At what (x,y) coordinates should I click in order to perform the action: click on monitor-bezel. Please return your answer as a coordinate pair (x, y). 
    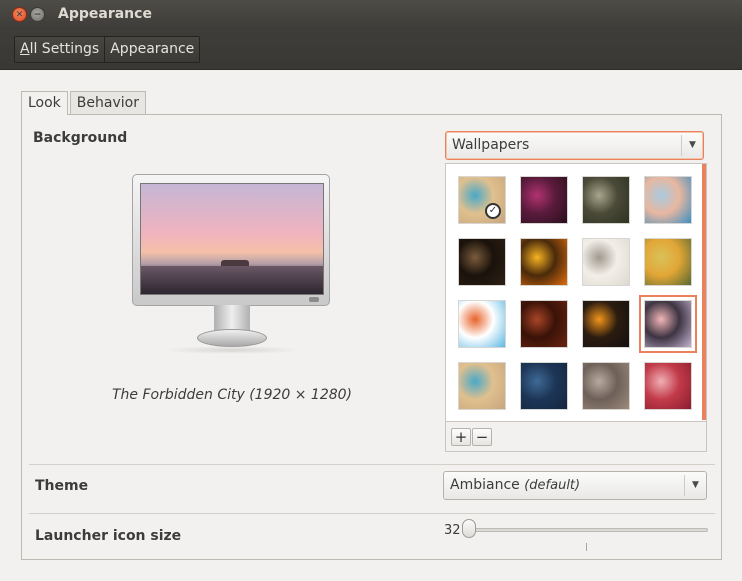
    Looking at the image, I should click on (231, 240).